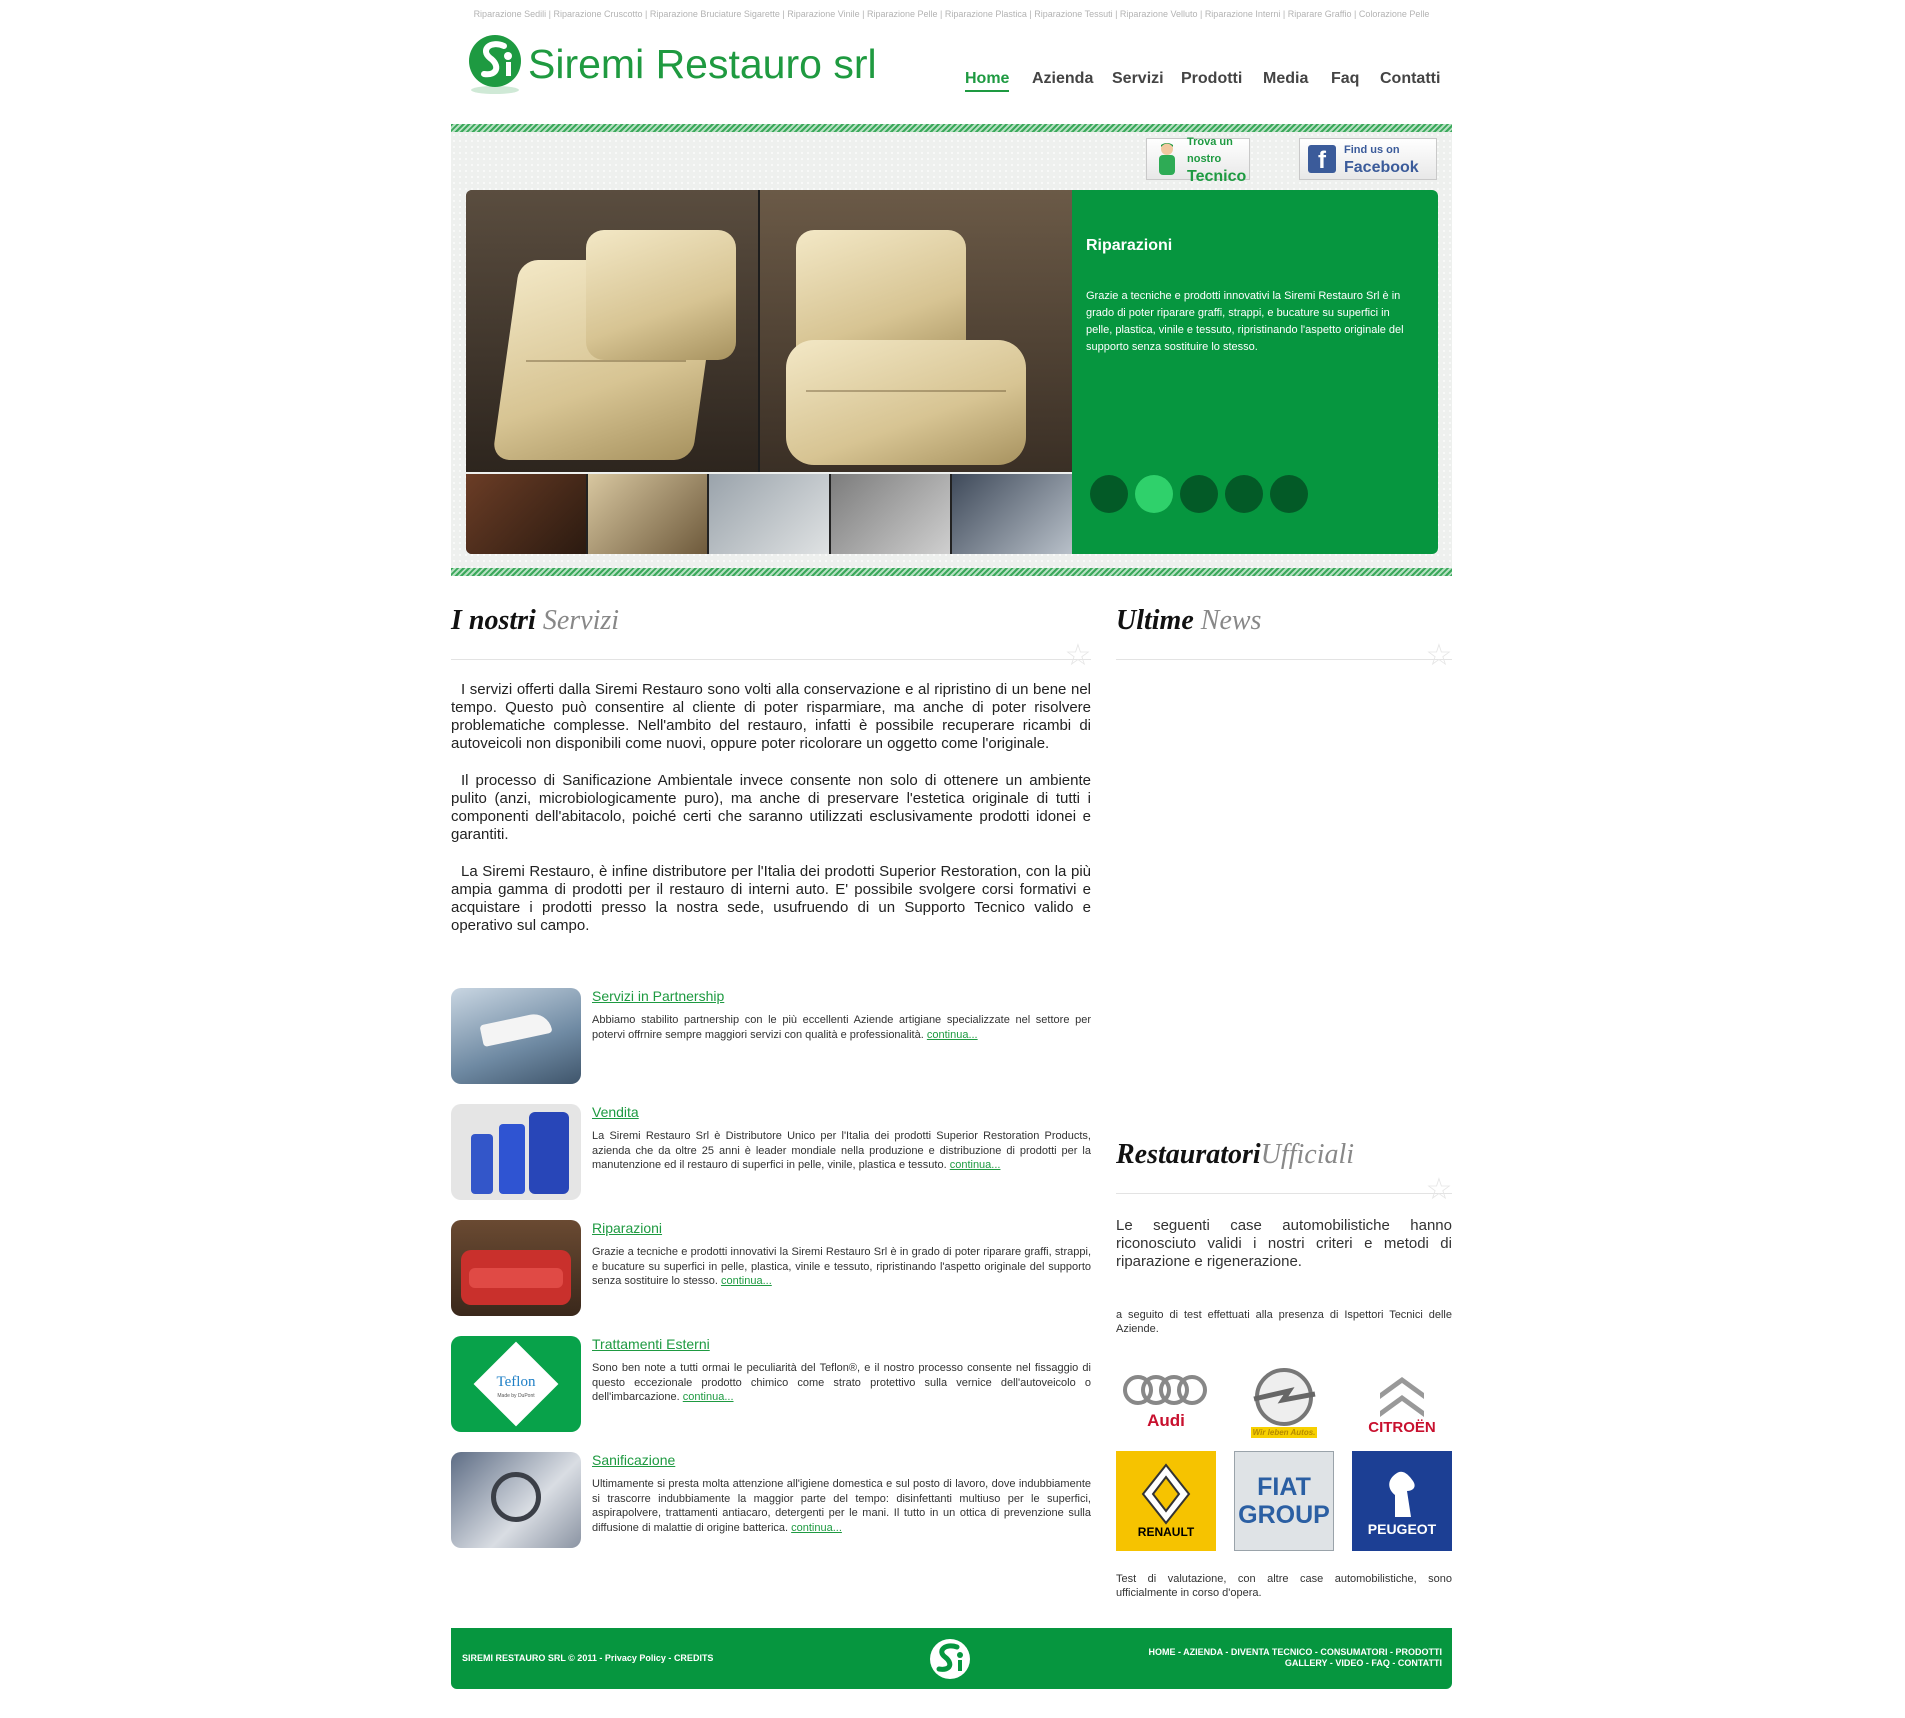 This screenshot has height=1718, width=1905. Describe the element at coordinates (951, 128) in the screenshot. I see `banner-top-stripe` at that location.